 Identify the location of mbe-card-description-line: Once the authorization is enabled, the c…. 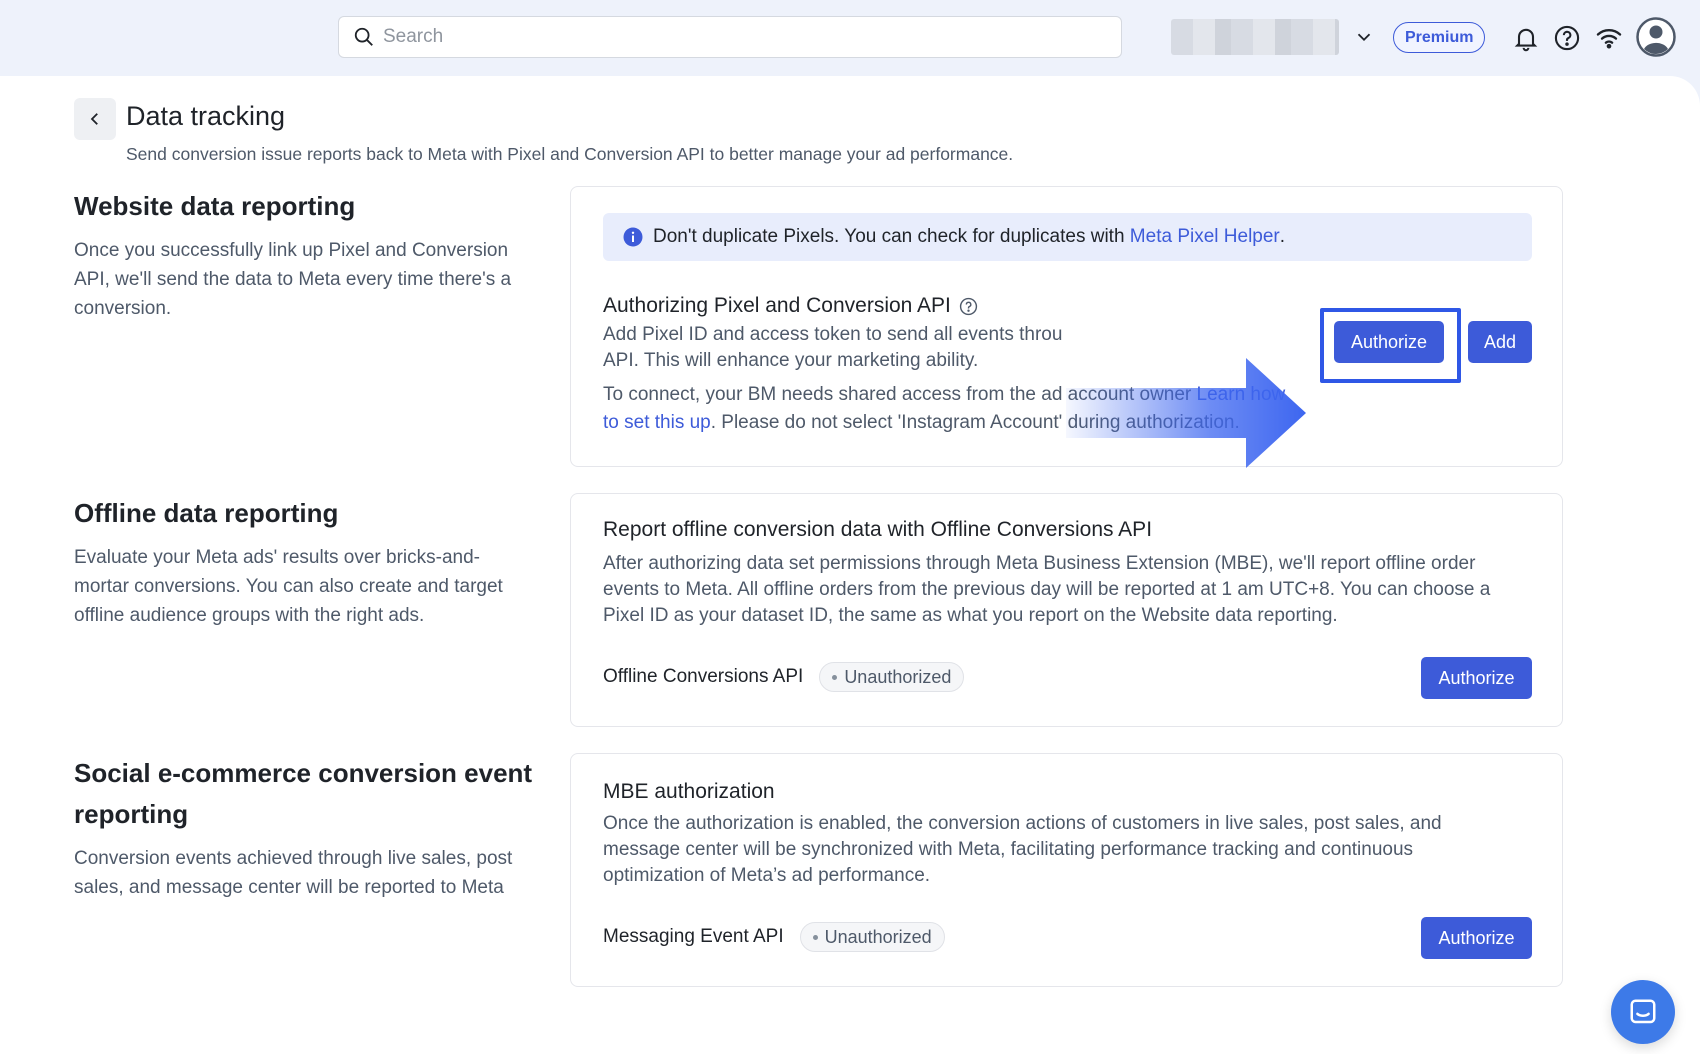
(1022, 823).